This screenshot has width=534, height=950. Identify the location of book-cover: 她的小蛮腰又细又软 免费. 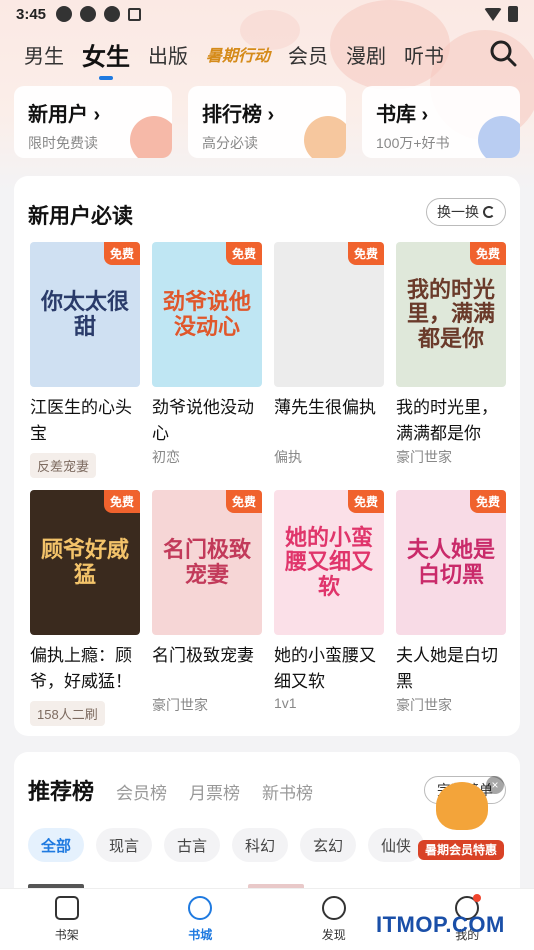
(329, 562).